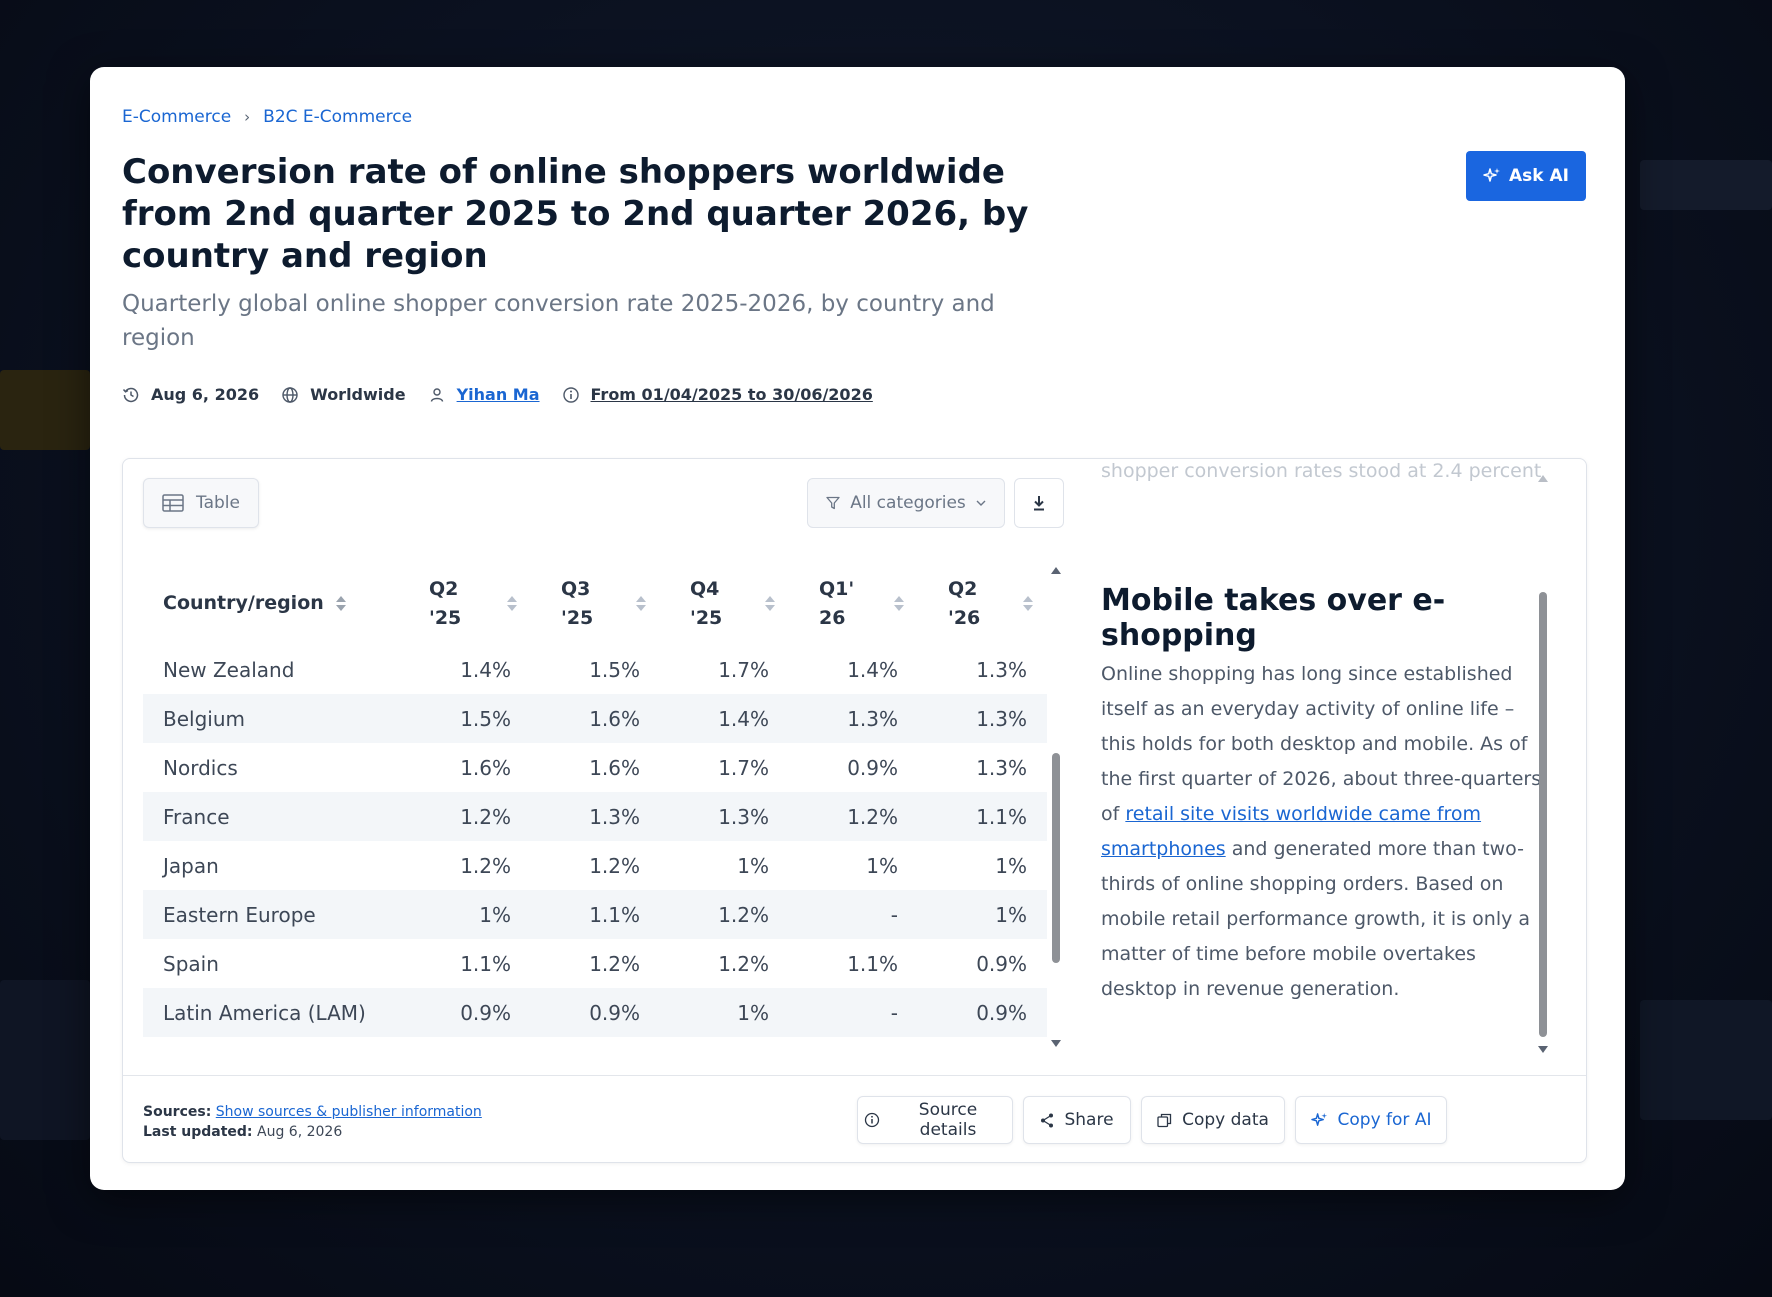  I want to click on table-row: France 1.2% 1.3% 1.3% 1.2% 1.1%, so click(595, 816).